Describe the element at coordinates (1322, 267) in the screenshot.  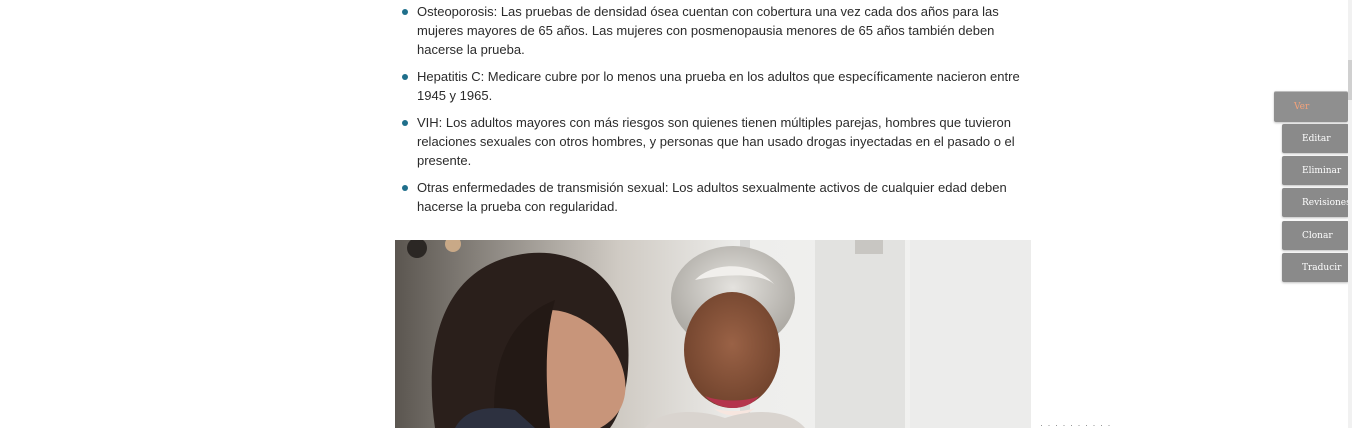
I see `tab-label: Traducir` at that location.